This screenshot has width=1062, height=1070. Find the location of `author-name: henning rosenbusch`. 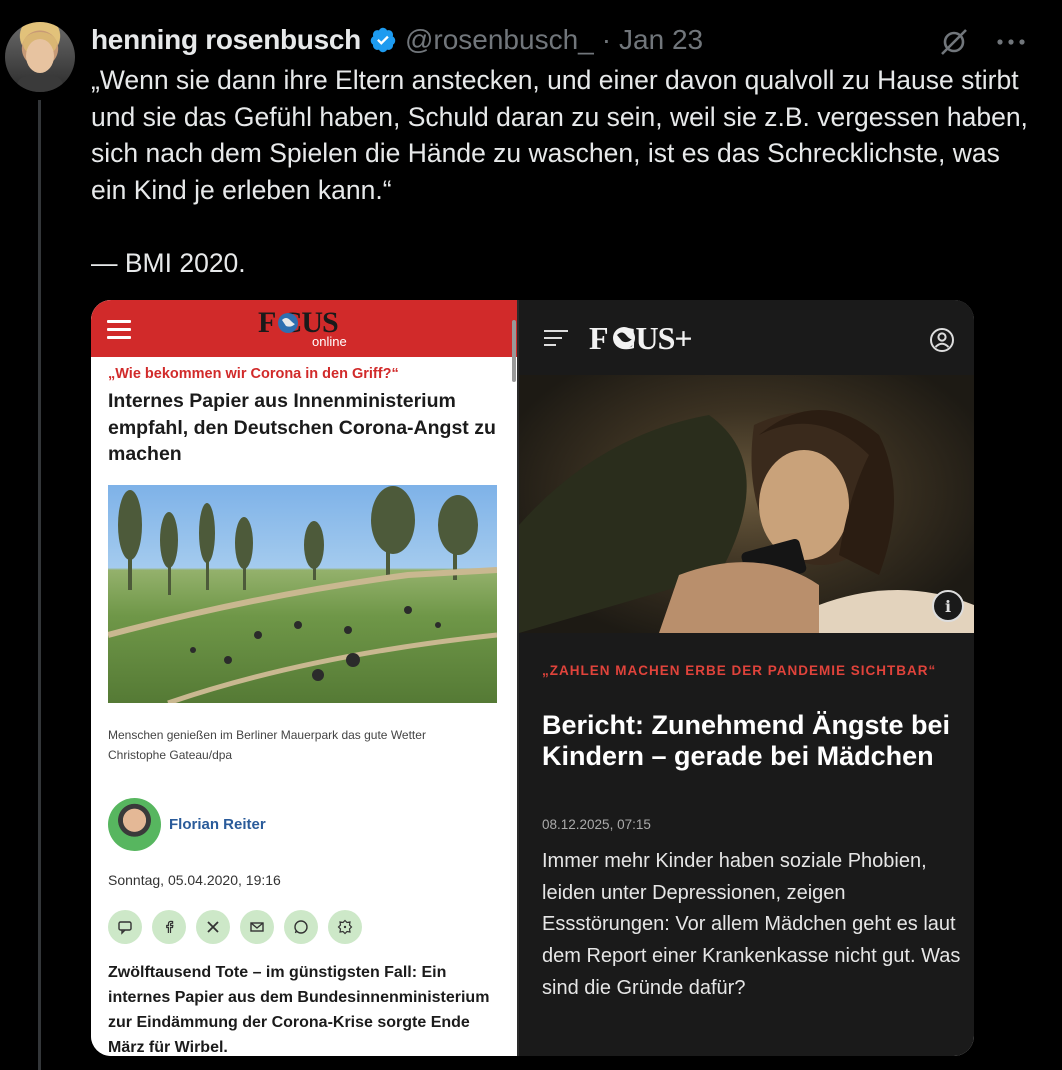

author-name: henning rosenbusch is located at coordinates (226, 40).